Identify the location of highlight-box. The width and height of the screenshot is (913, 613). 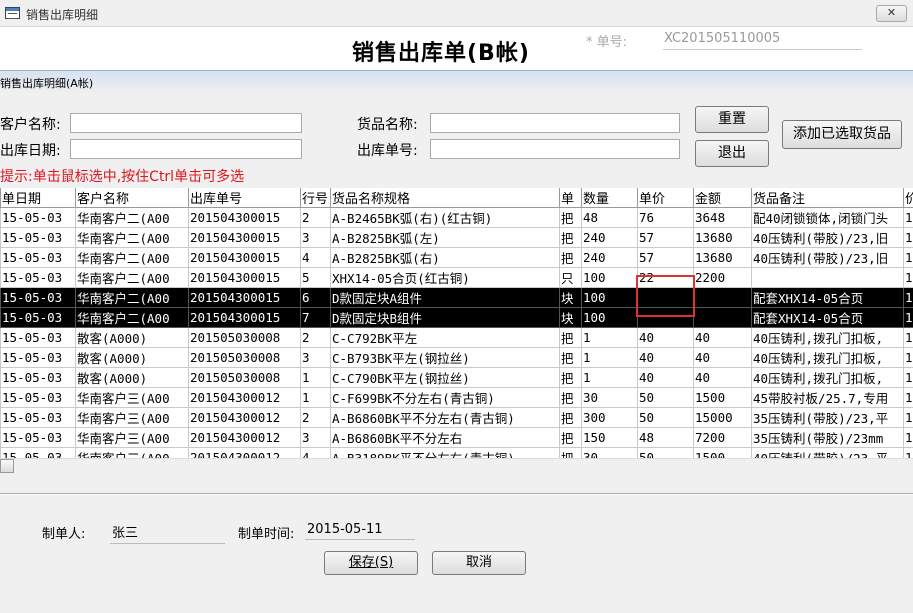
(665, 296).